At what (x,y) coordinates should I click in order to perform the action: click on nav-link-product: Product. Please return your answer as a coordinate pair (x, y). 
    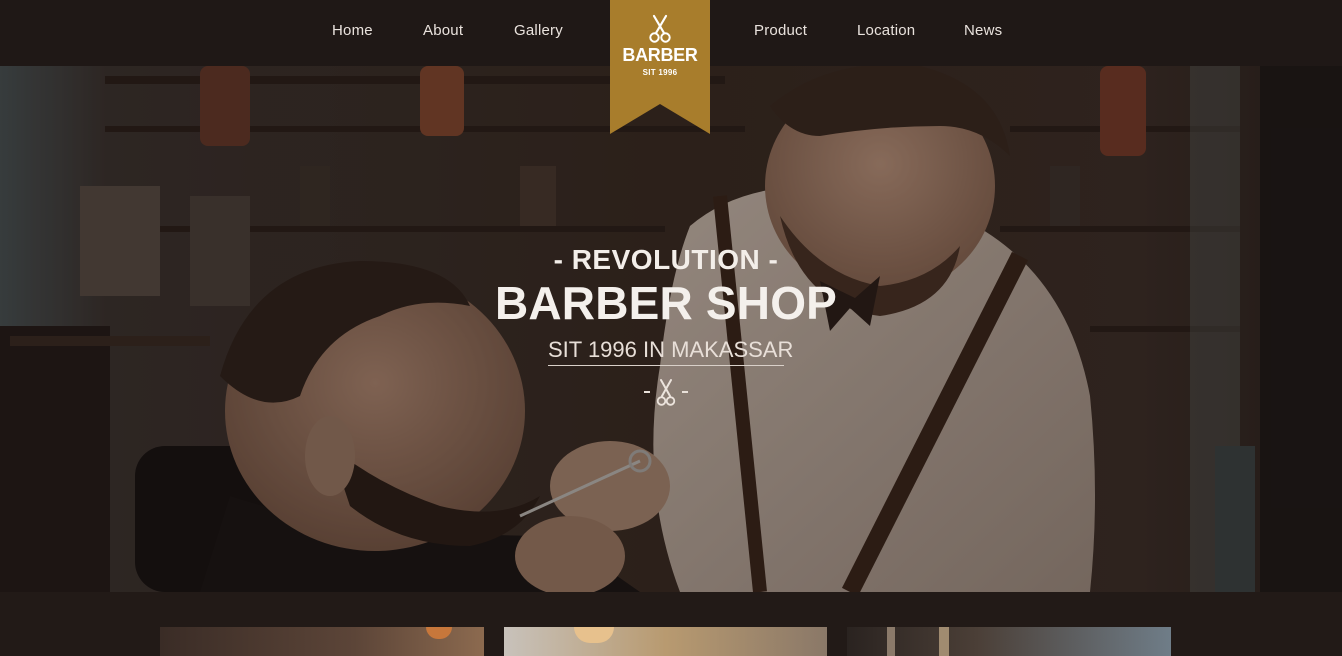
    Looking at the image, I should click on (780, 30).